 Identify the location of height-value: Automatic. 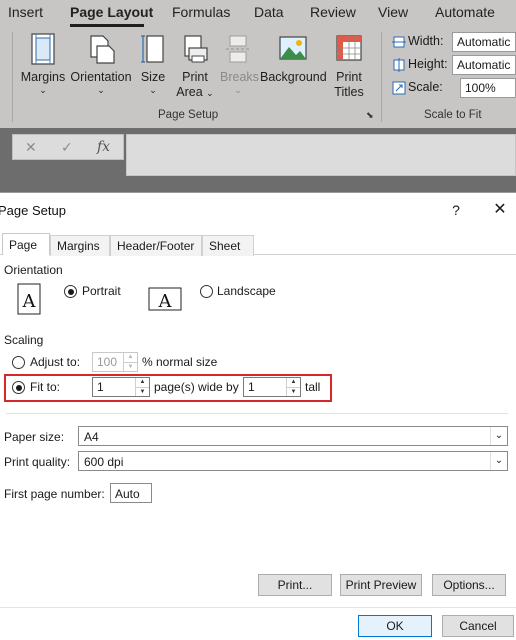
(484, 65).